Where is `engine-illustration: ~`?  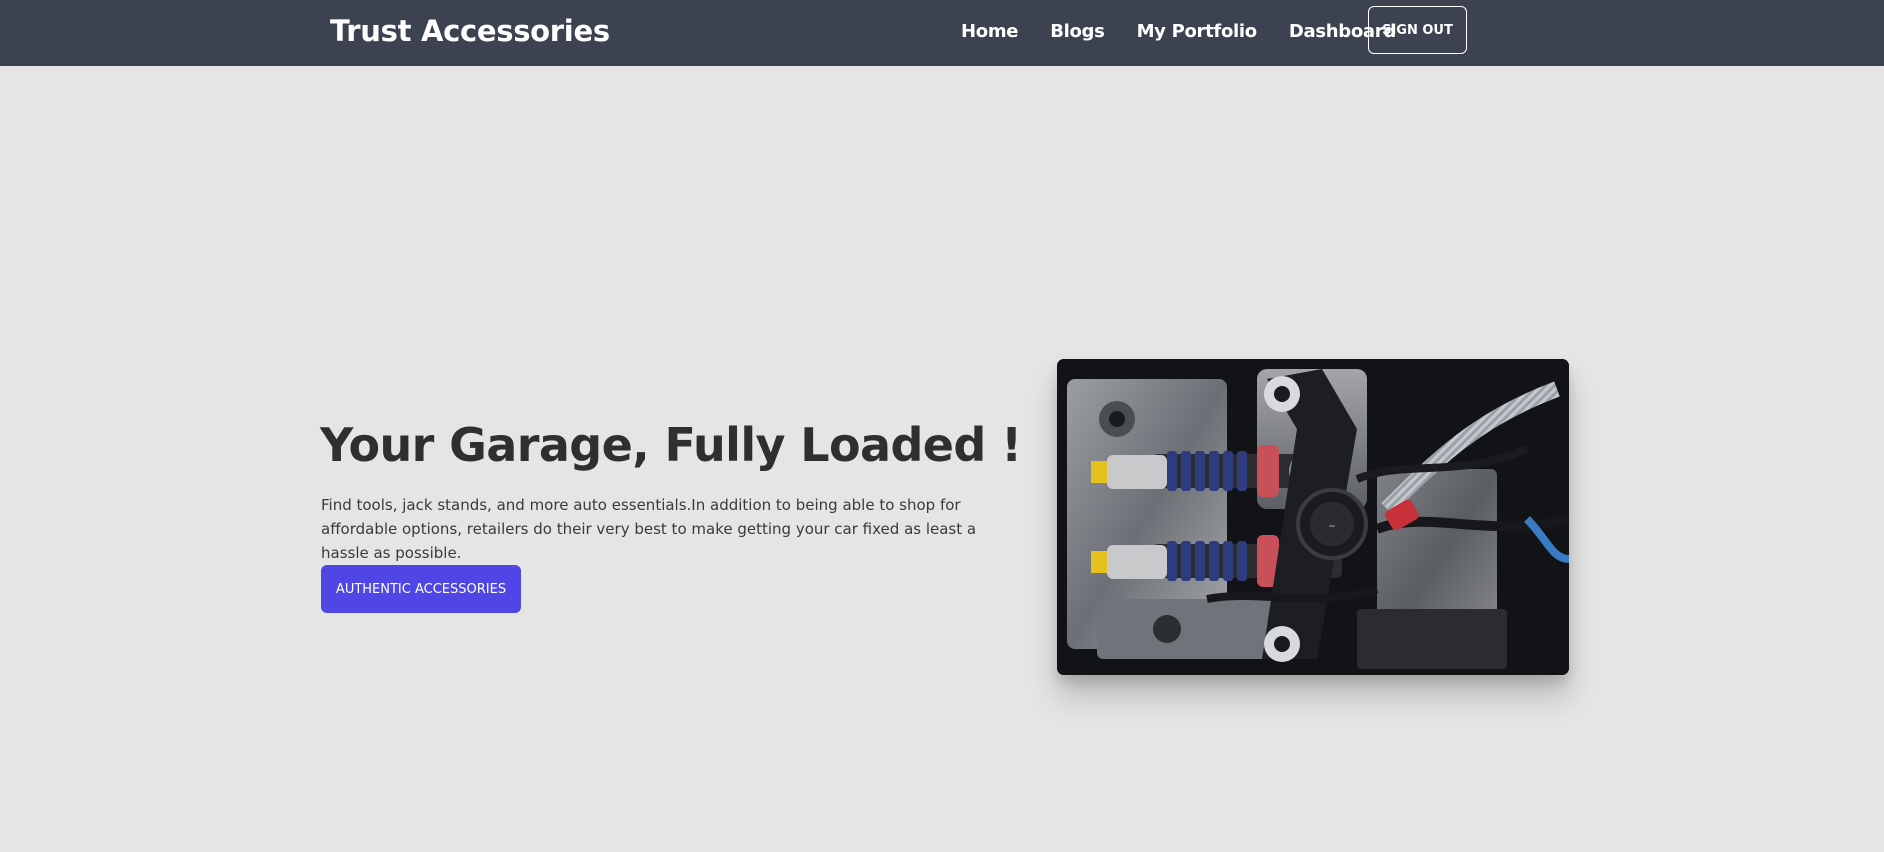
engine-illustration: ~ is located at coordinates (1313, 517).